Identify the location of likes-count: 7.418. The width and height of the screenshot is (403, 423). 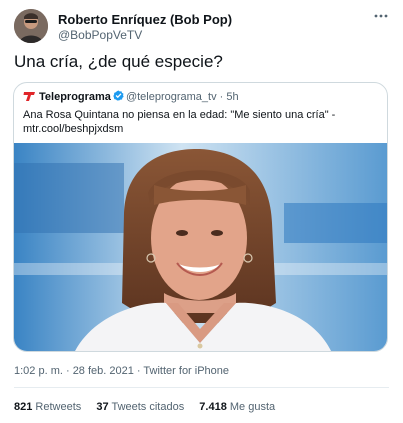
(213, 407).